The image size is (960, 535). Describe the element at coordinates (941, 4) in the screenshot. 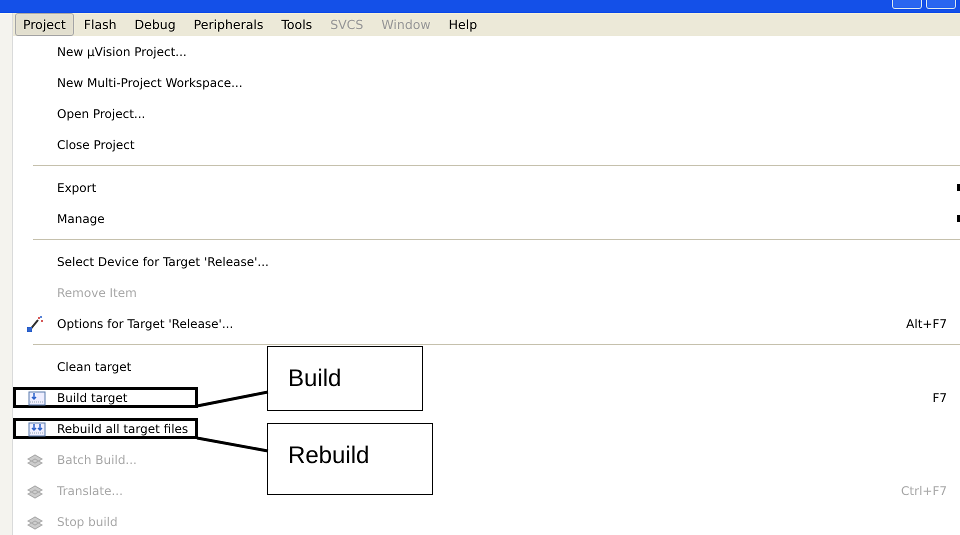

I see `maximize-icon` at that location.